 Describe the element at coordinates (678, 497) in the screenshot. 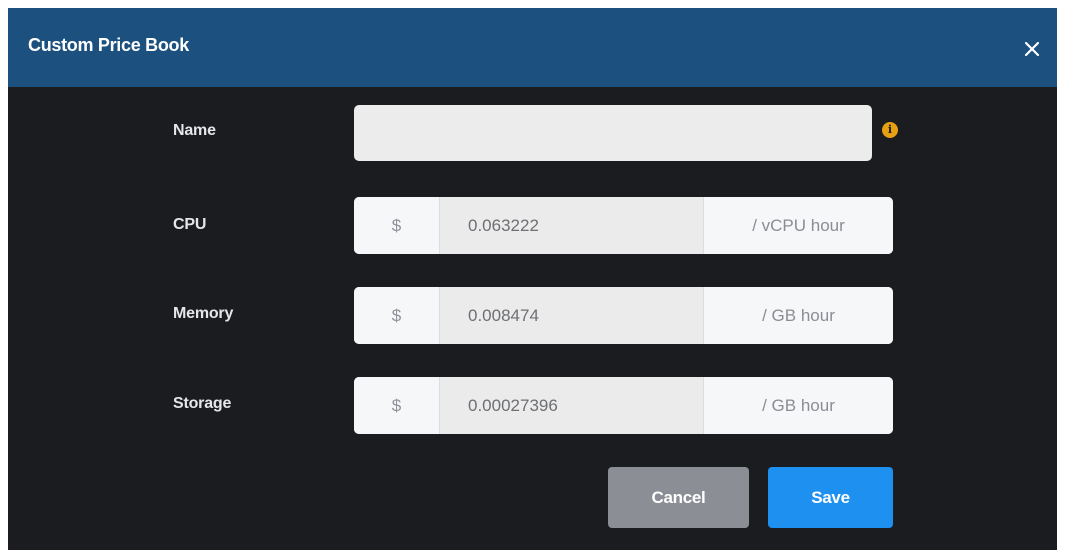

I see `cancel-button: Cancel` at that location.